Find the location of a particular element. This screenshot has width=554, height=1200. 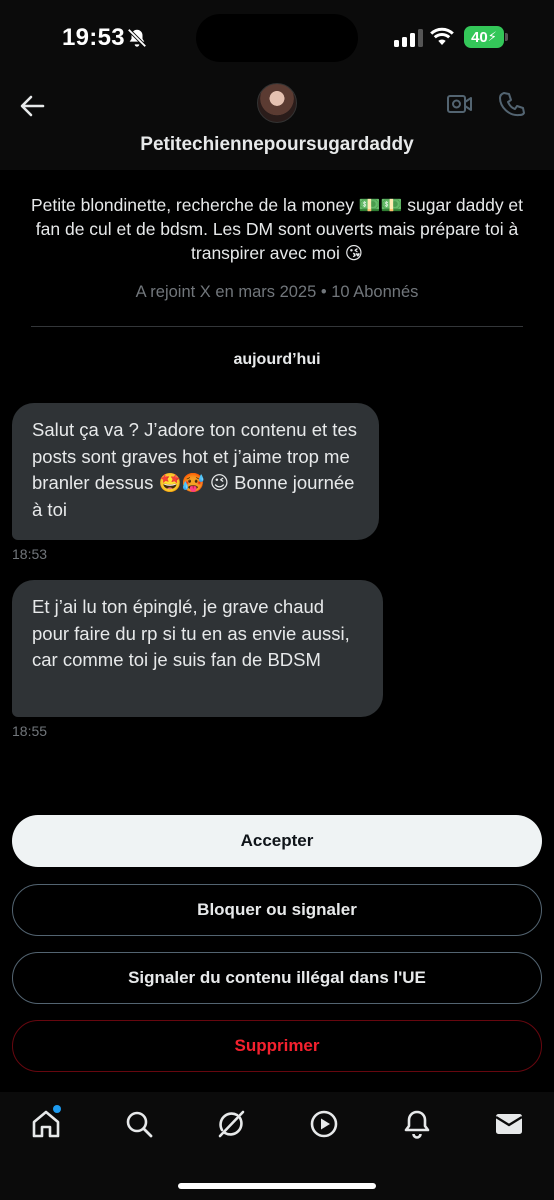

battery-level: 40 is located at coordinates (479, 37).